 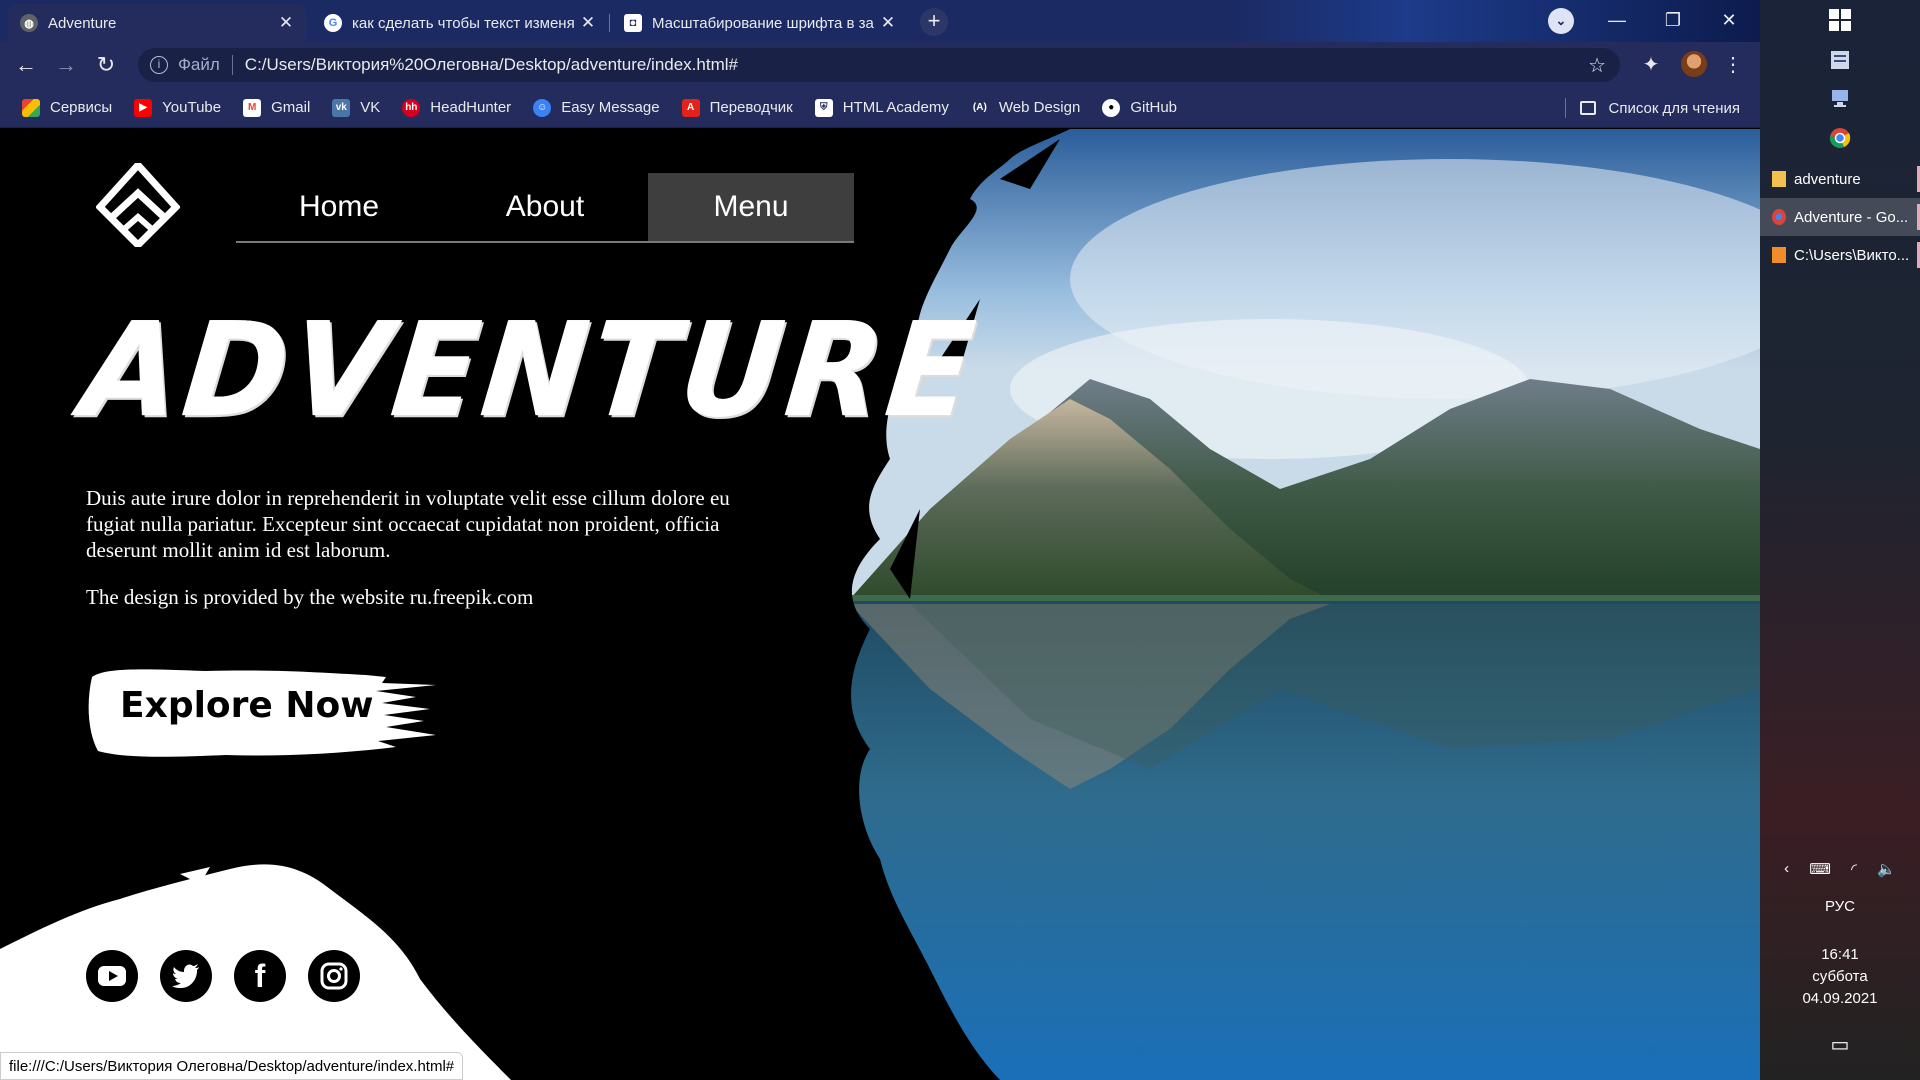 I want to click on notifications-icon: ▭, so click(x=1840, y=1044).